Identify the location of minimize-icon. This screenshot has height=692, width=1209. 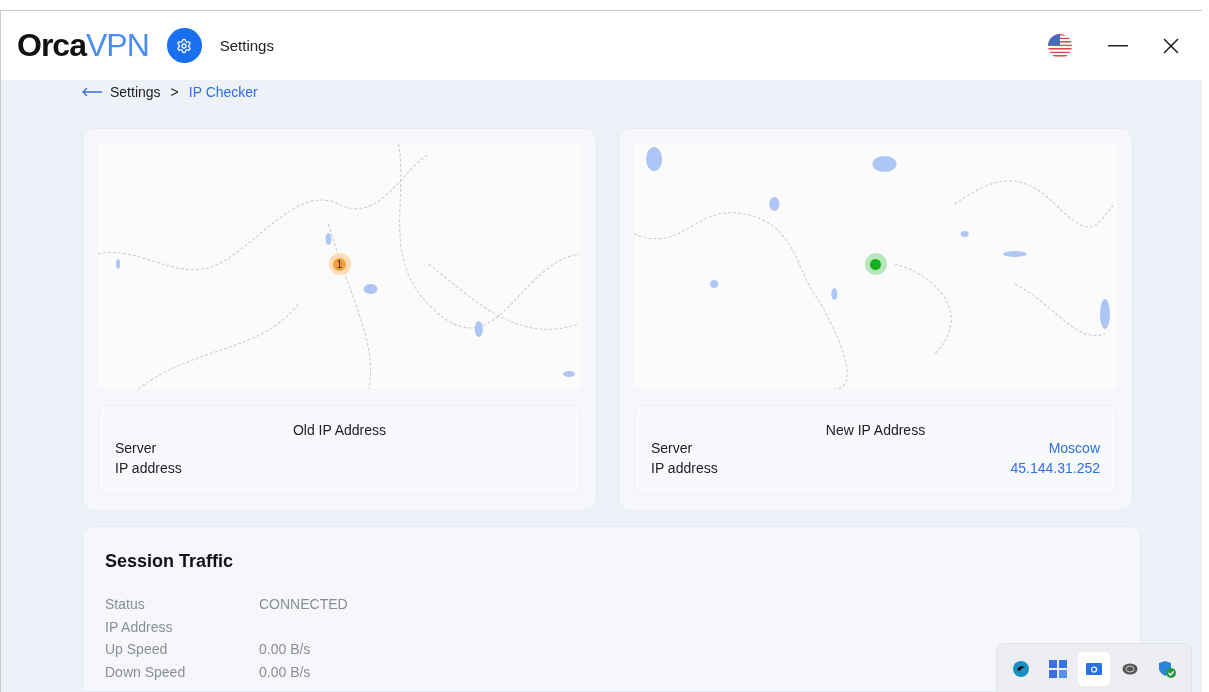
(1118, 45).